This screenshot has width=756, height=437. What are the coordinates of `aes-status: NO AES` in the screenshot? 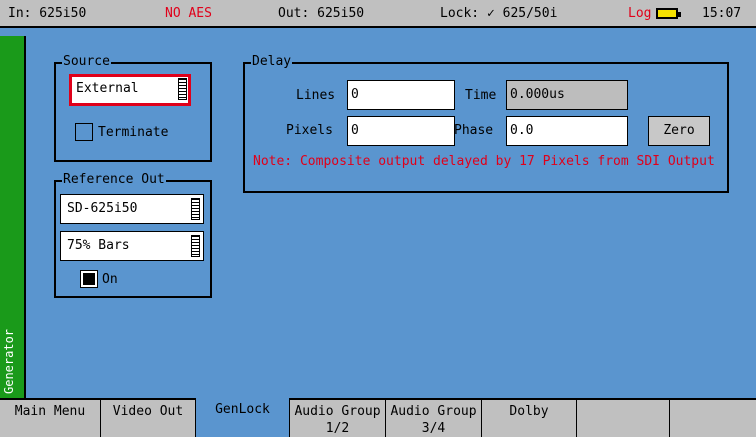 It's located at (188, 13).